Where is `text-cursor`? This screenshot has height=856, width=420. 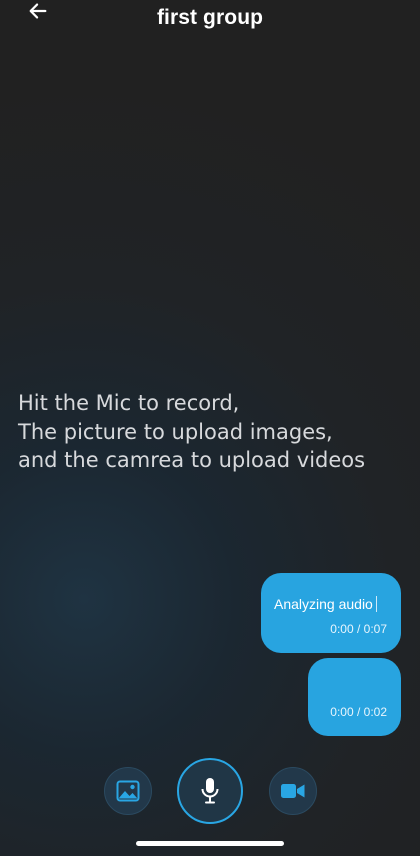
text-cursor is located at coordinates (376, 604).